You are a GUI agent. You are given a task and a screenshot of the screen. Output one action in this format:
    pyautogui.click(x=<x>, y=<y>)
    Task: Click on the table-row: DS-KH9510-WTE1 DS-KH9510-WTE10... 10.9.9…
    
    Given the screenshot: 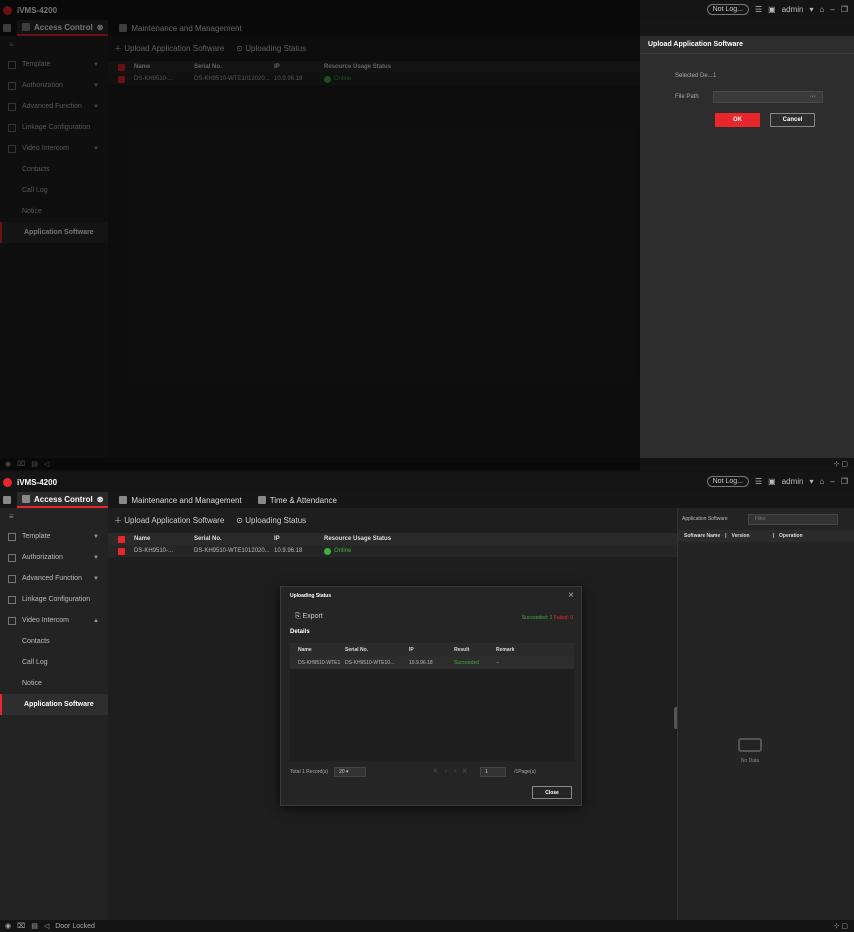 What is the action you would take?
    pyautogui.click(x=432, y=663)
    